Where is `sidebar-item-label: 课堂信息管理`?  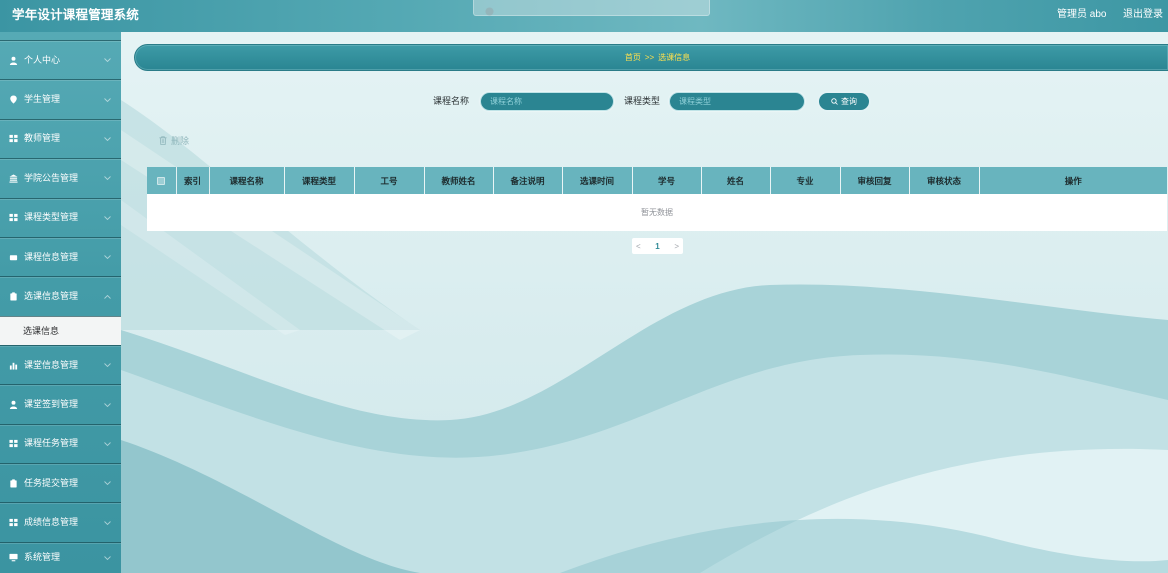 sidebar-item-label: 课堂信息管理 is located at coordinates (51, 364).